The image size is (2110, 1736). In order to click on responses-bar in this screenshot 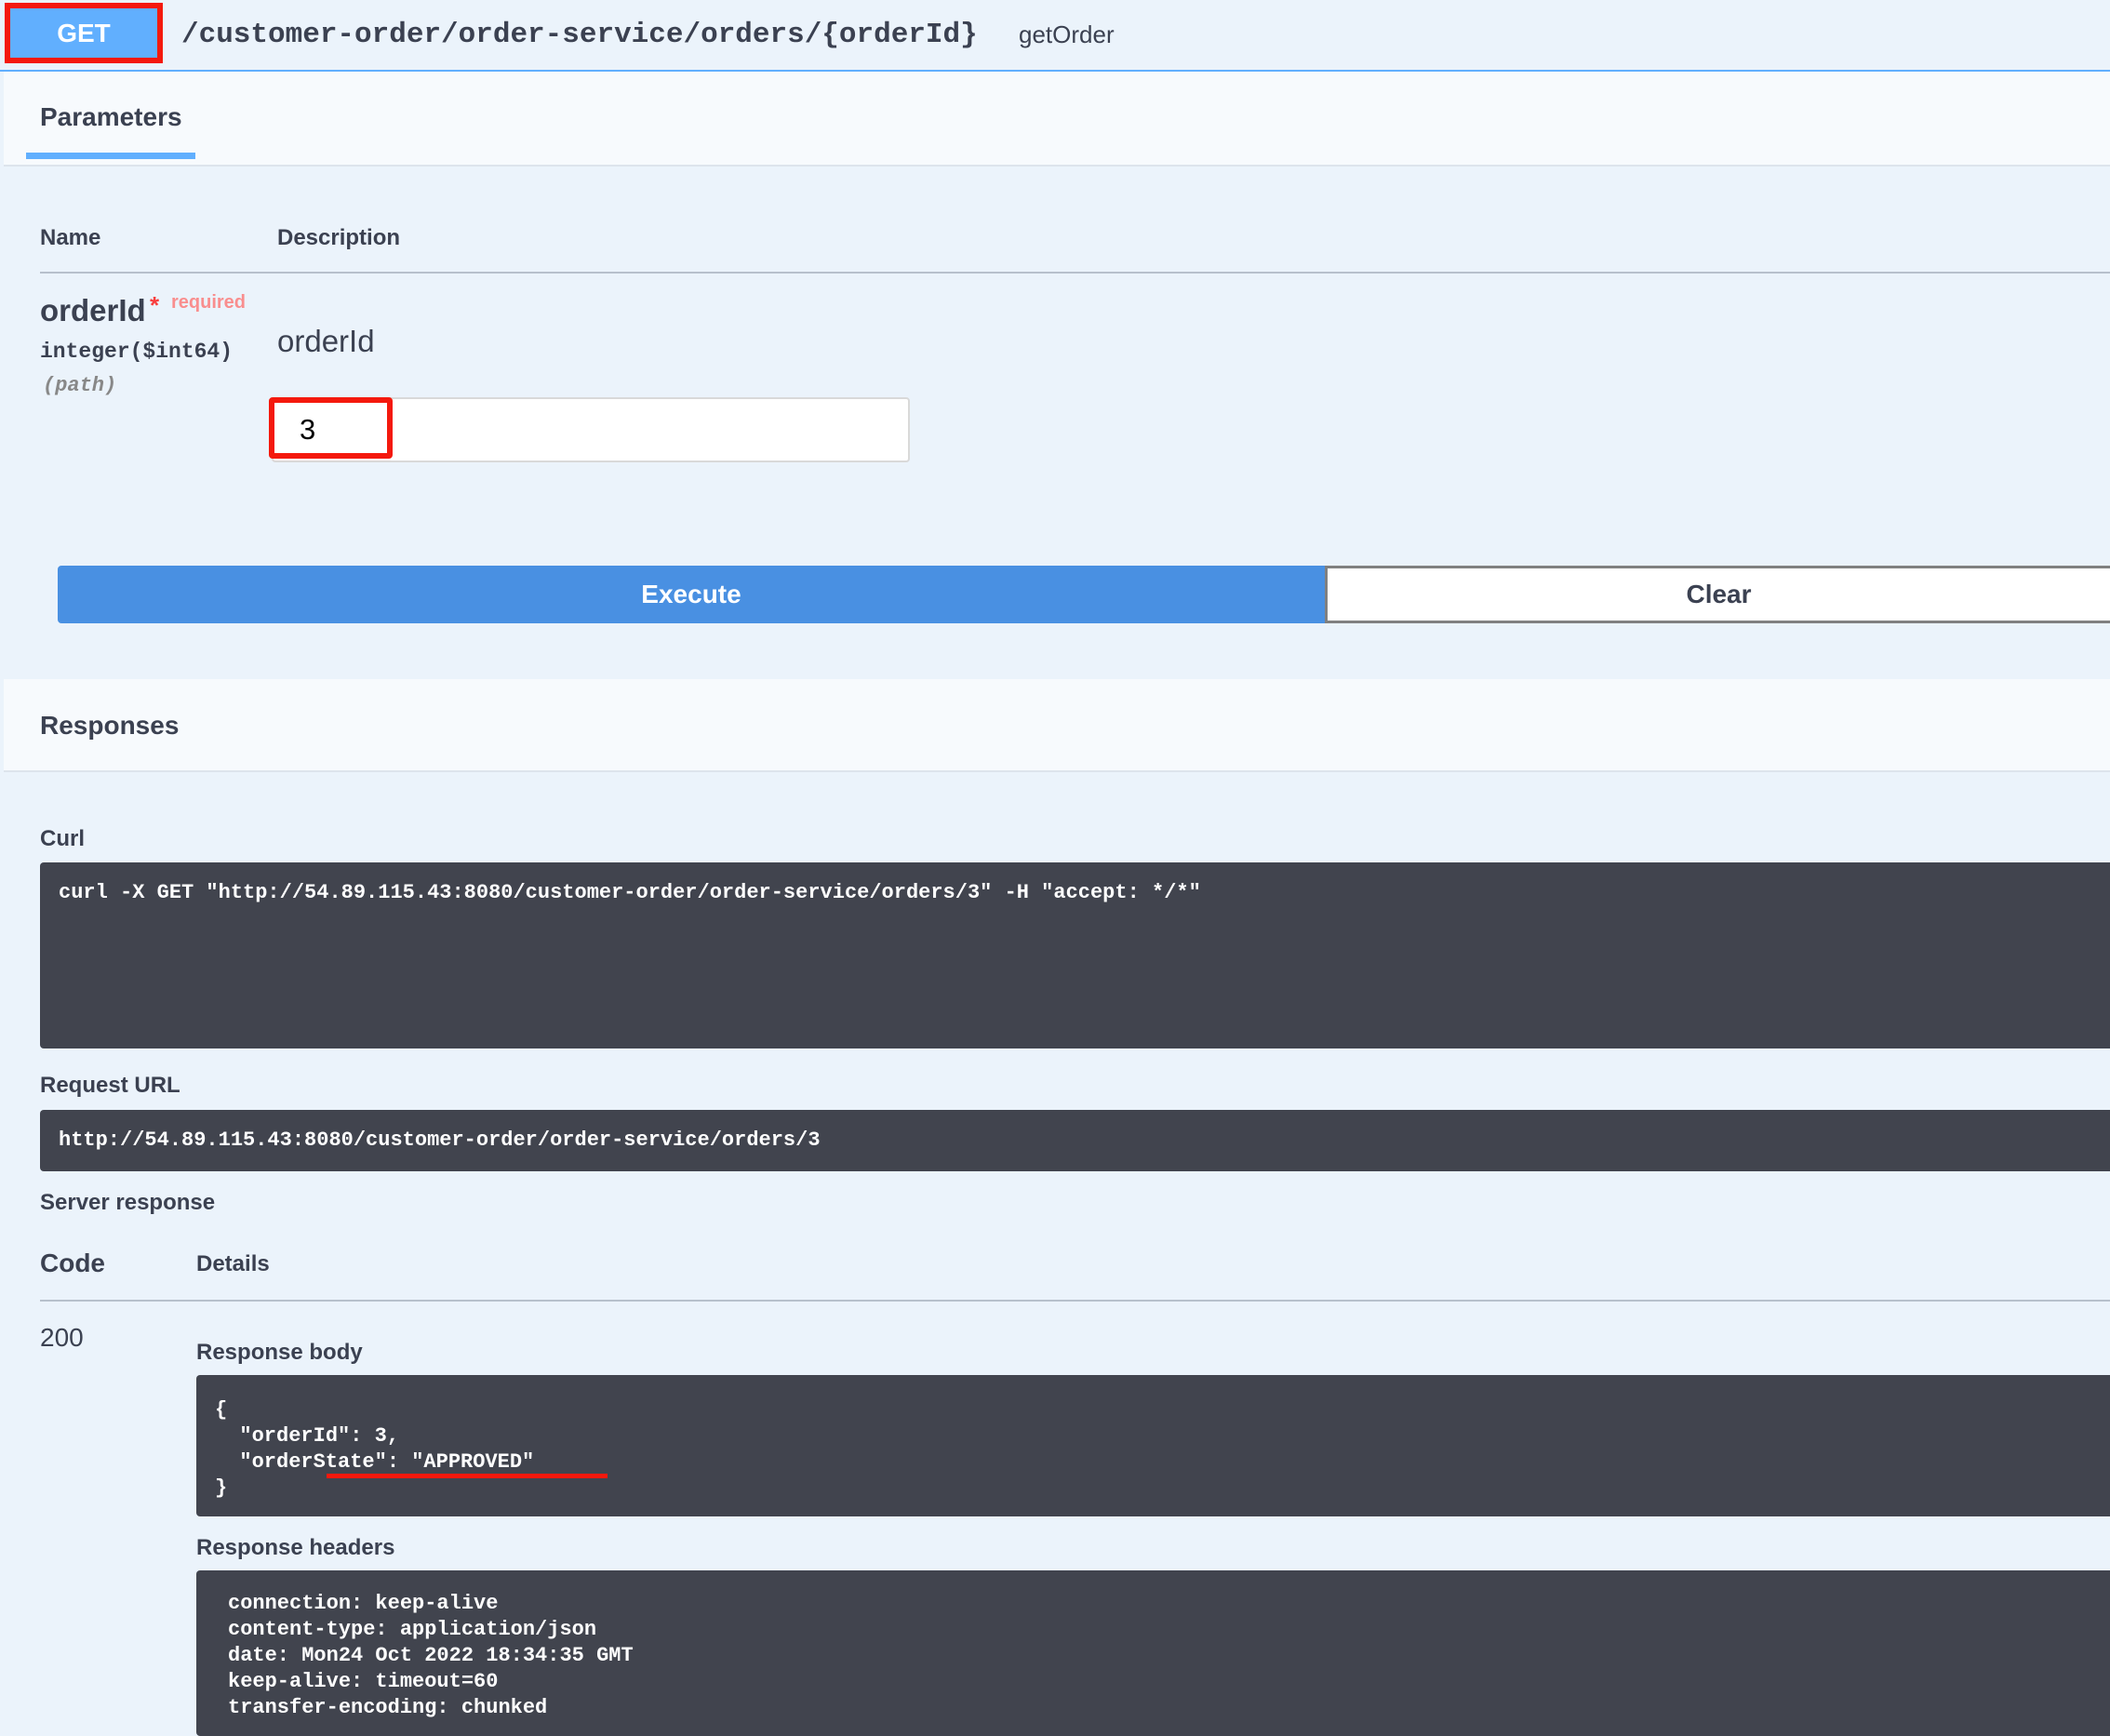, I will do `click(1057, 725)`.